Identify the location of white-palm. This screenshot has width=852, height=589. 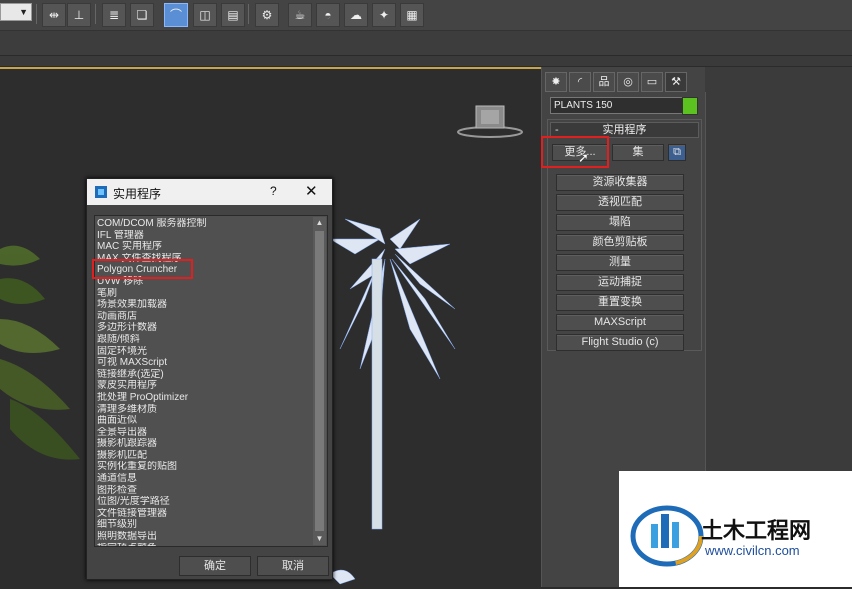
(392, 401).